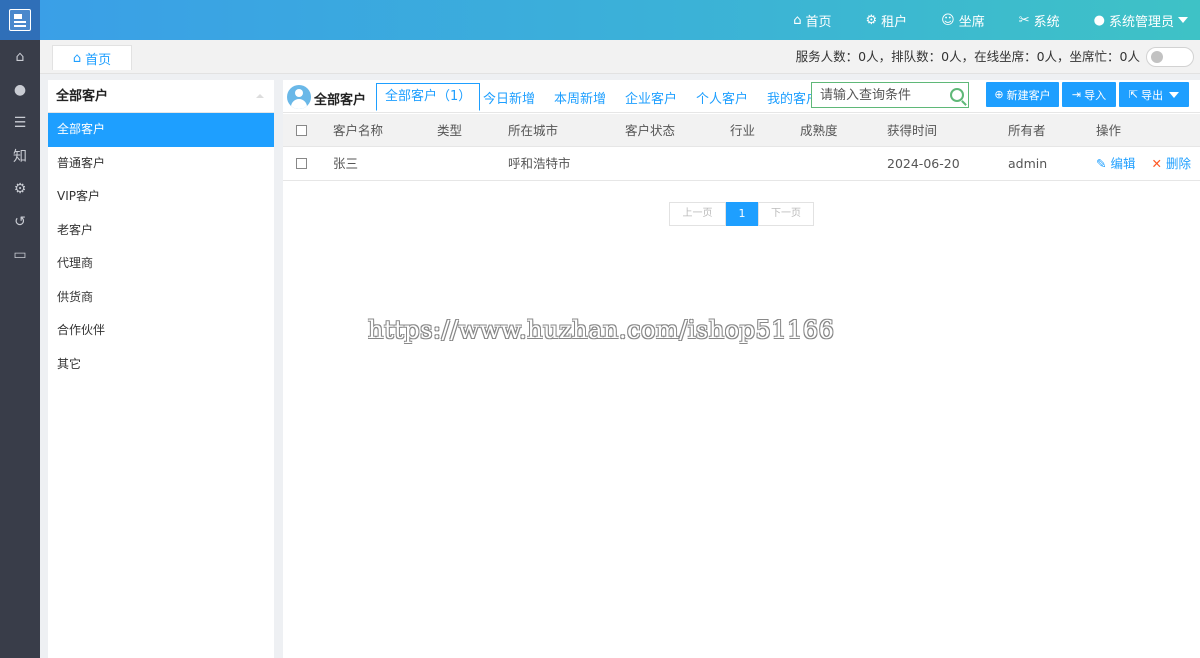 The height and width of the screenshot is (658, 1200). I want to click on topnav-system-label: 系统, so click(1046, 22).